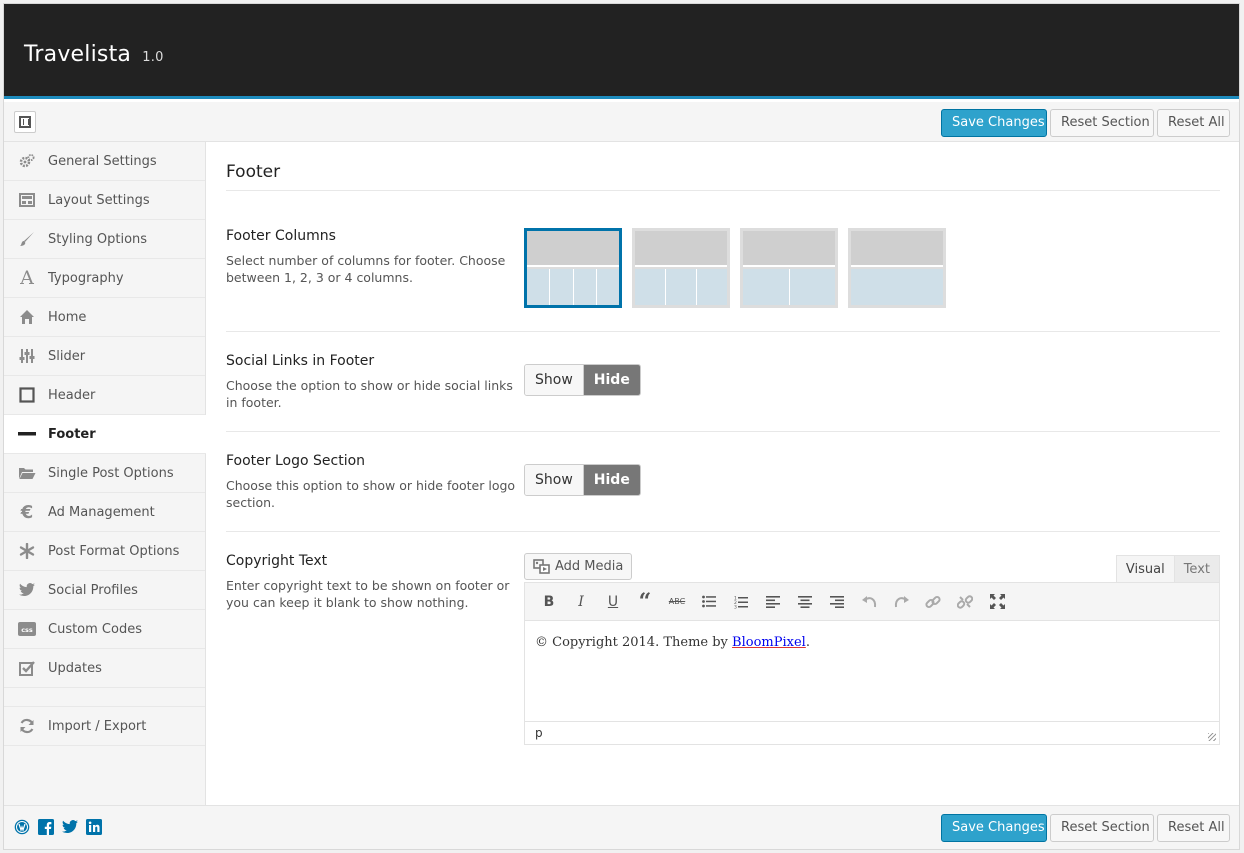 This screenshot has width=1244, height=853. What do you see at coordinates (709, 602) in the screenshot?
I see `bullet-list-icon` at bounding box center [709, 602].